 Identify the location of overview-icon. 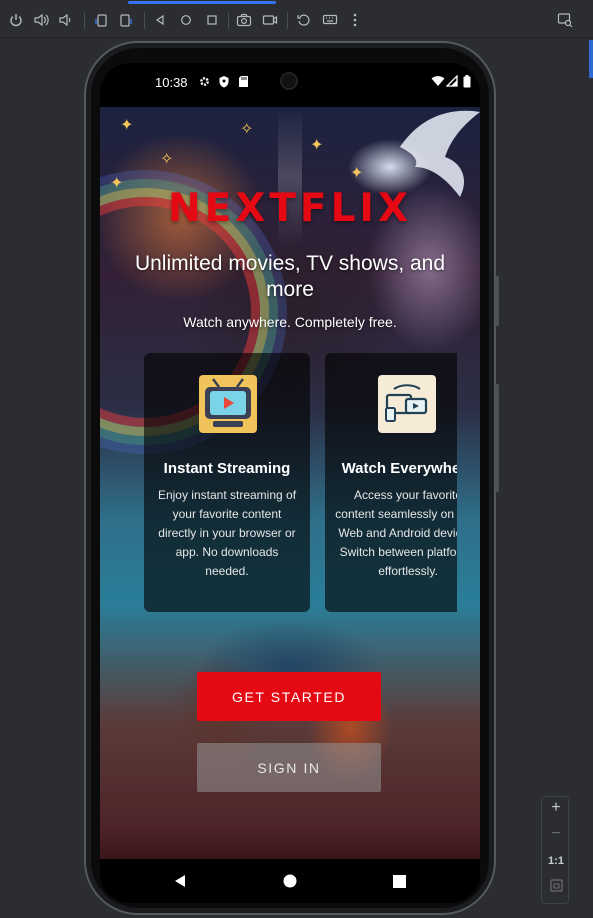
(212, 20).